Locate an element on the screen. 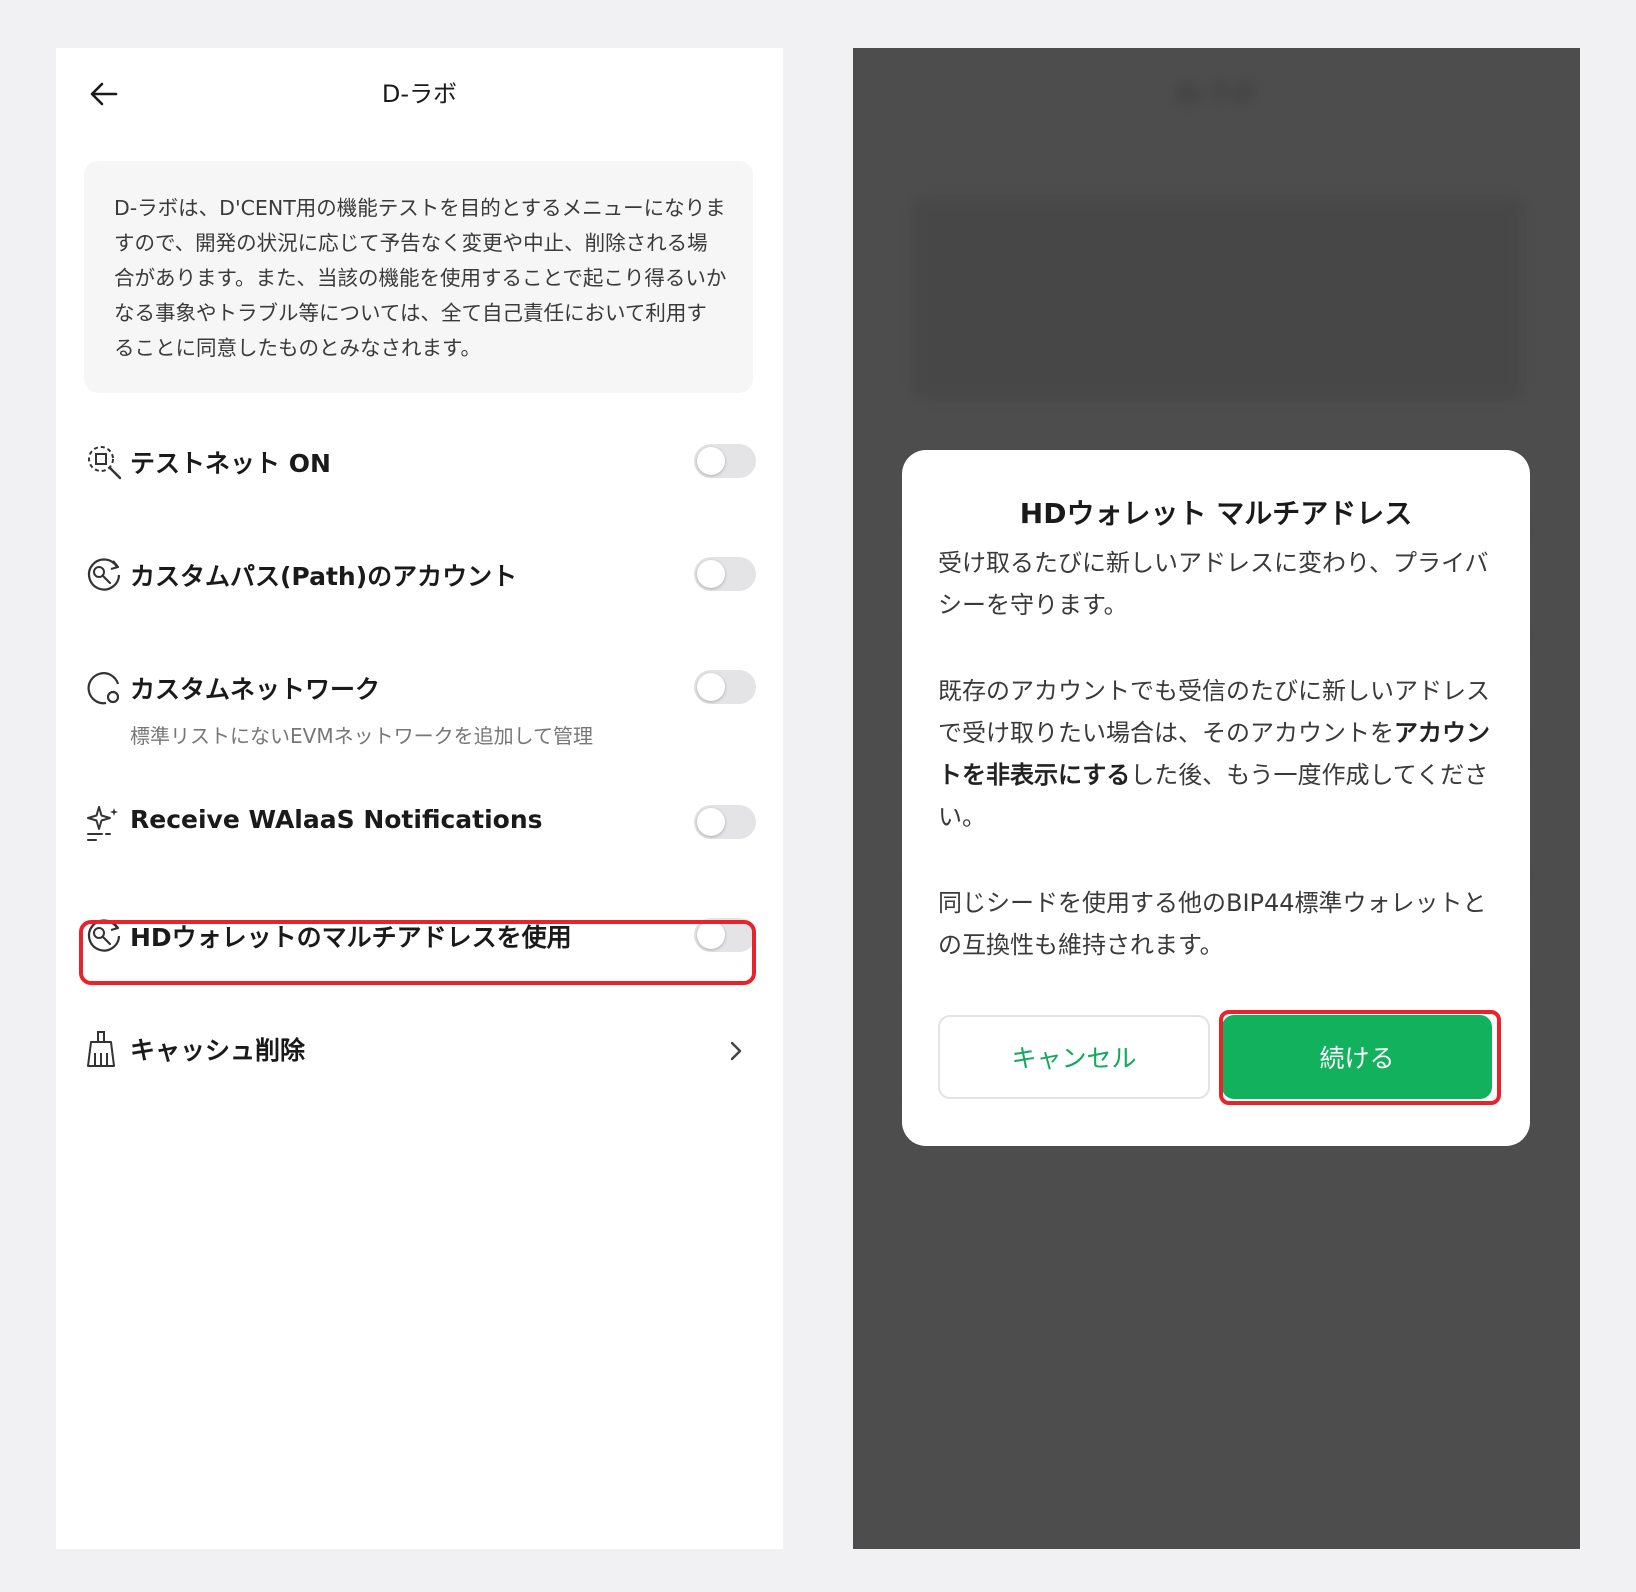 This screenshot has height=1592, width=1636. chevron-right-icon is located at coordinates (736, 1051).